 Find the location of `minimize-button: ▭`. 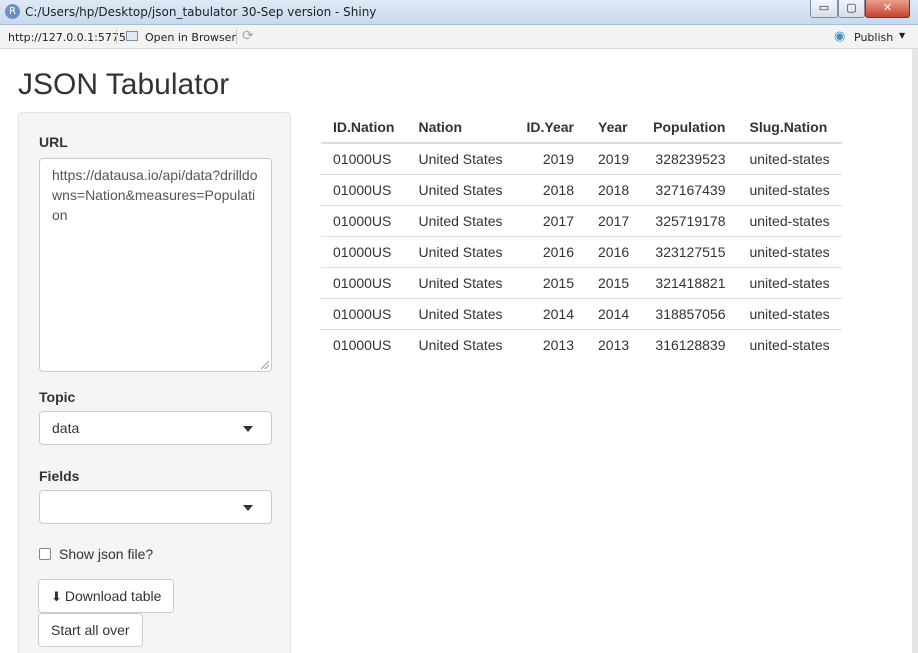

minimize-button: ▭ is located at coordinates (824, 9).